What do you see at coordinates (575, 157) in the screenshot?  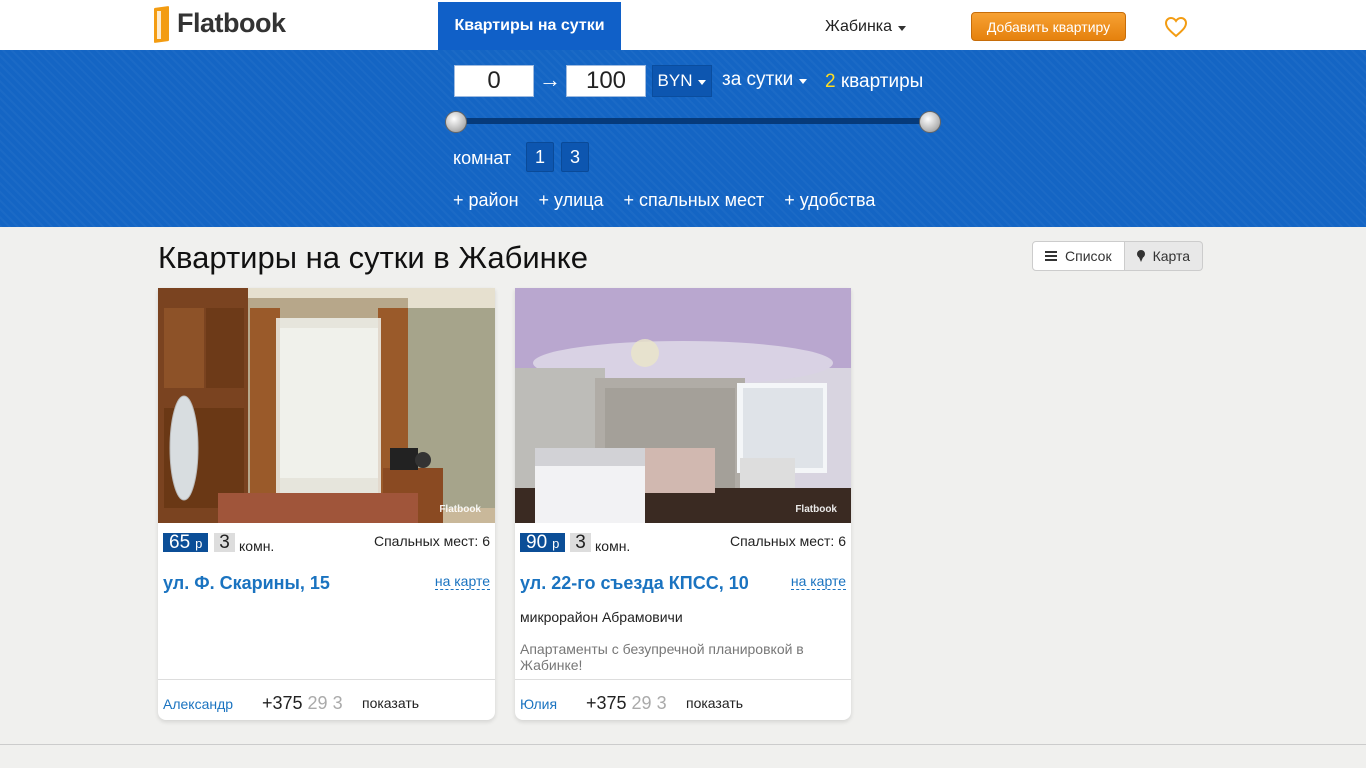 I see `rooms-option-3: 3` at bounding box center [575, 157].